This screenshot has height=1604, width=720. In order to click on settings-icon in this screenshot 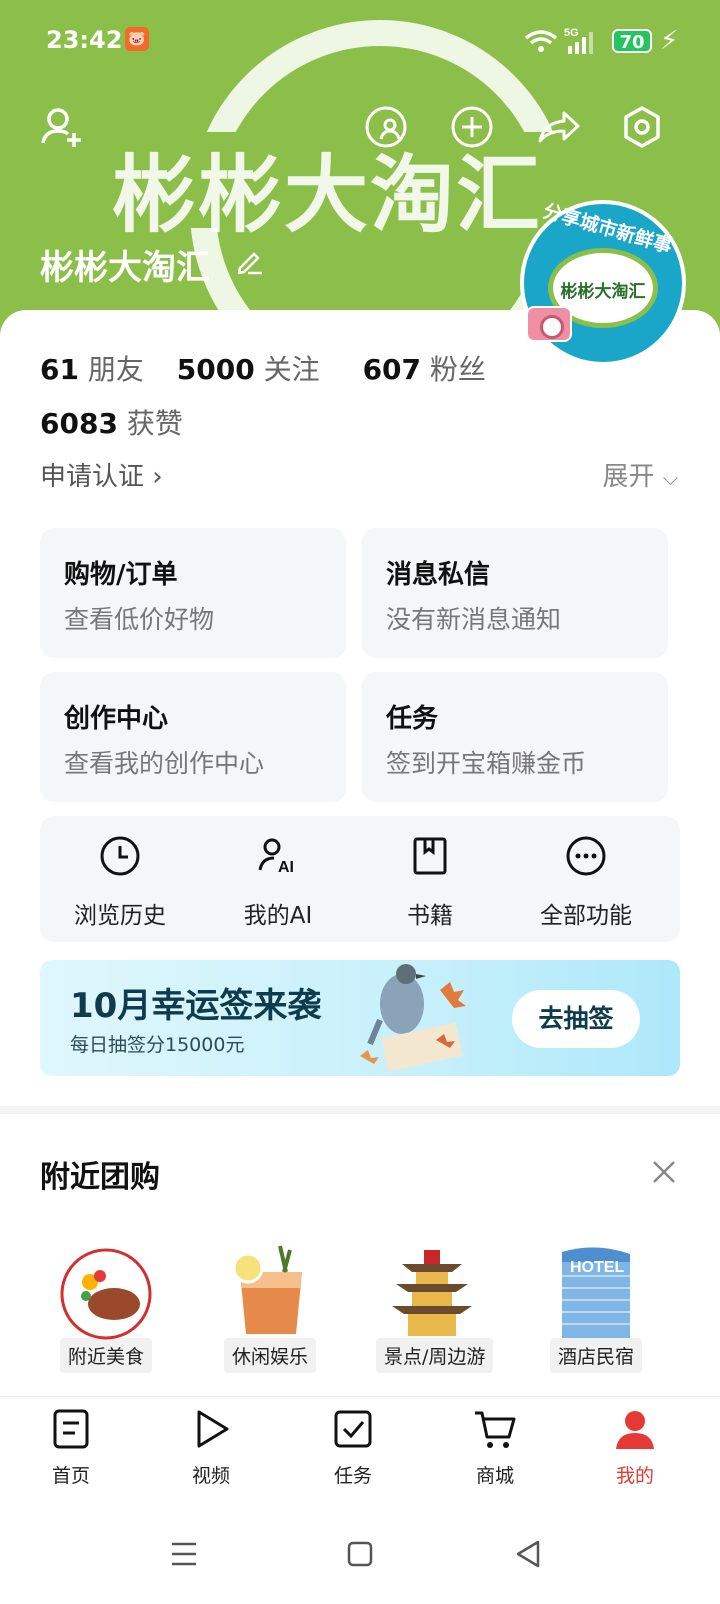, I will do `click(642, 127)`.